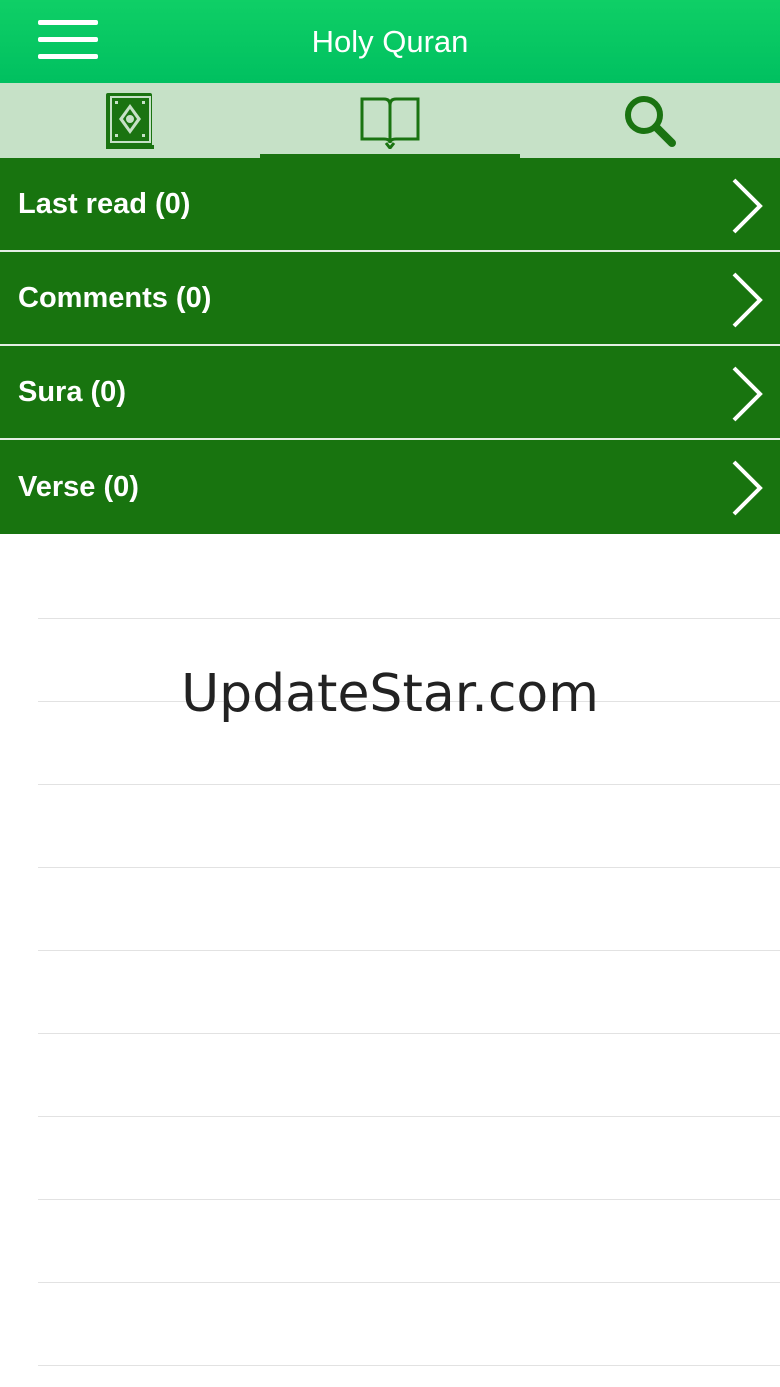 Image resolution: width=780 pixels, height=1387 pixels. I want to click on hamburger-menu-icon, so click(68, 40).